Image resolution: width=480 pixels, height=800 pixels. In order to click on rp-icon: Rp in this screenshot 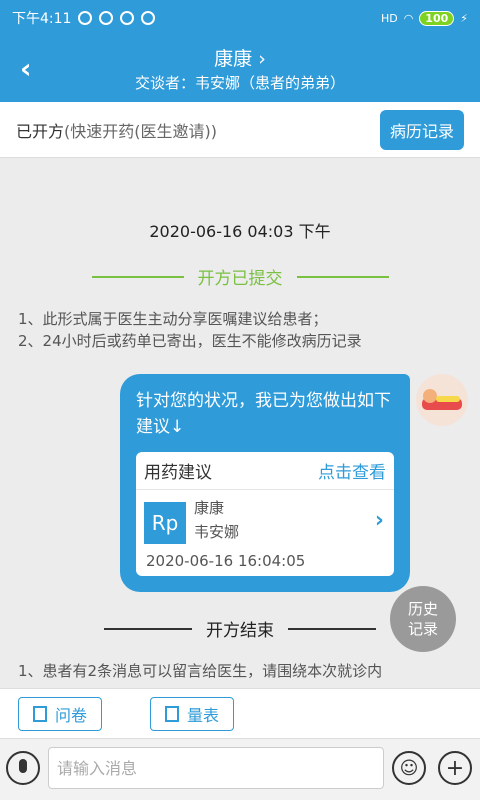, I will do `click(165, 523)`.